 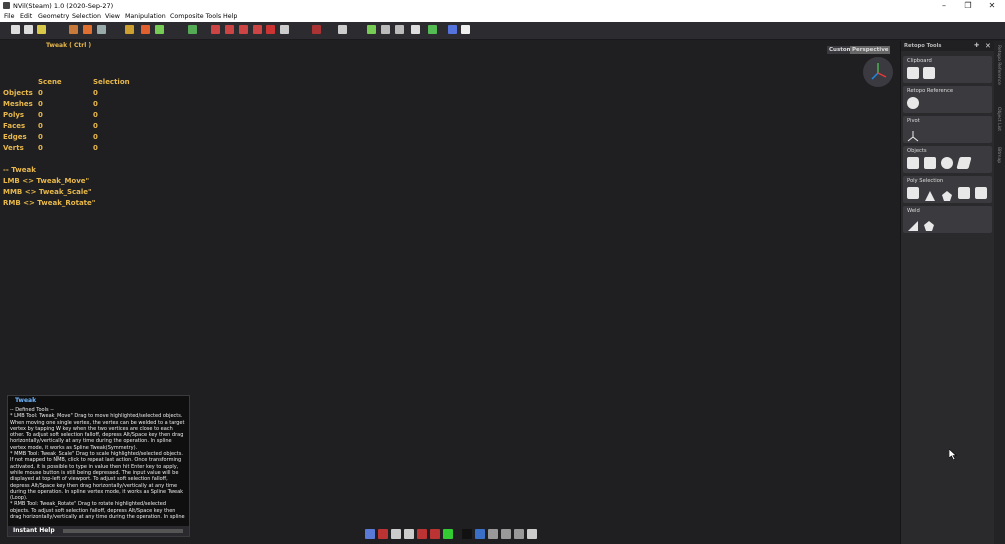 What do you see at coordinates (41, 29) in the screenshot?
I see `open-icon` at bounding box center [41, 29].